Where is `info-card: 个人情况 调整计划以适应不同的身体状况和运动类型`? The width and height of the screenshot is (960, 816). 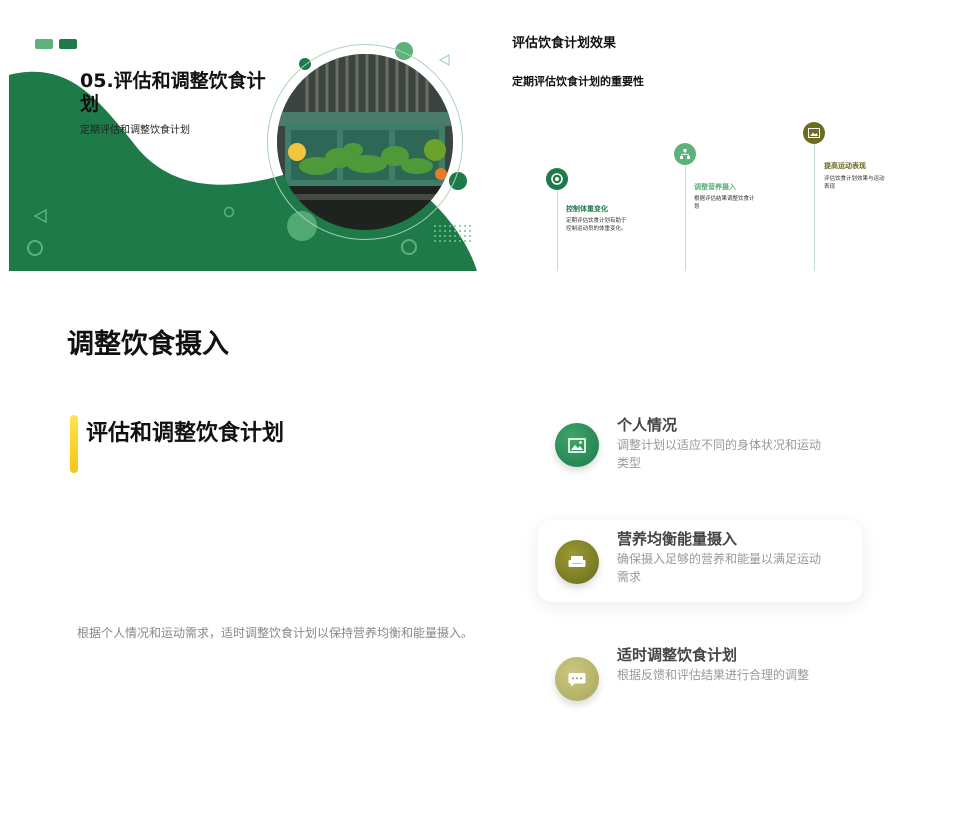
info-card: 个人情况 调整计划以适应不同的身体状况和运动类型 is located at coordinates (700, 445).